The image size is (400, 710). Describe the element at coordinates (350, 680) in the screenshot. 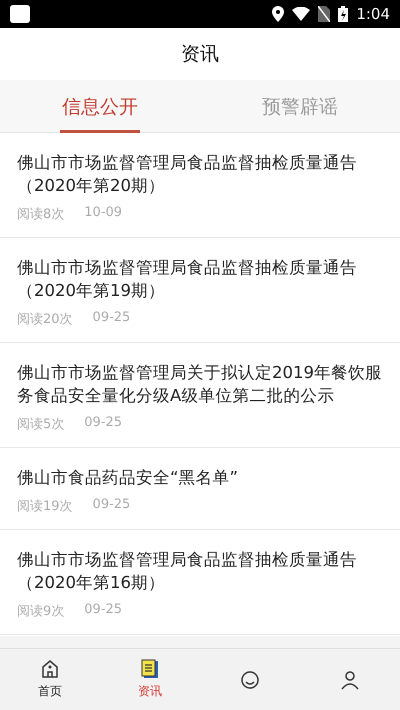

I see `person-icon` at that location.